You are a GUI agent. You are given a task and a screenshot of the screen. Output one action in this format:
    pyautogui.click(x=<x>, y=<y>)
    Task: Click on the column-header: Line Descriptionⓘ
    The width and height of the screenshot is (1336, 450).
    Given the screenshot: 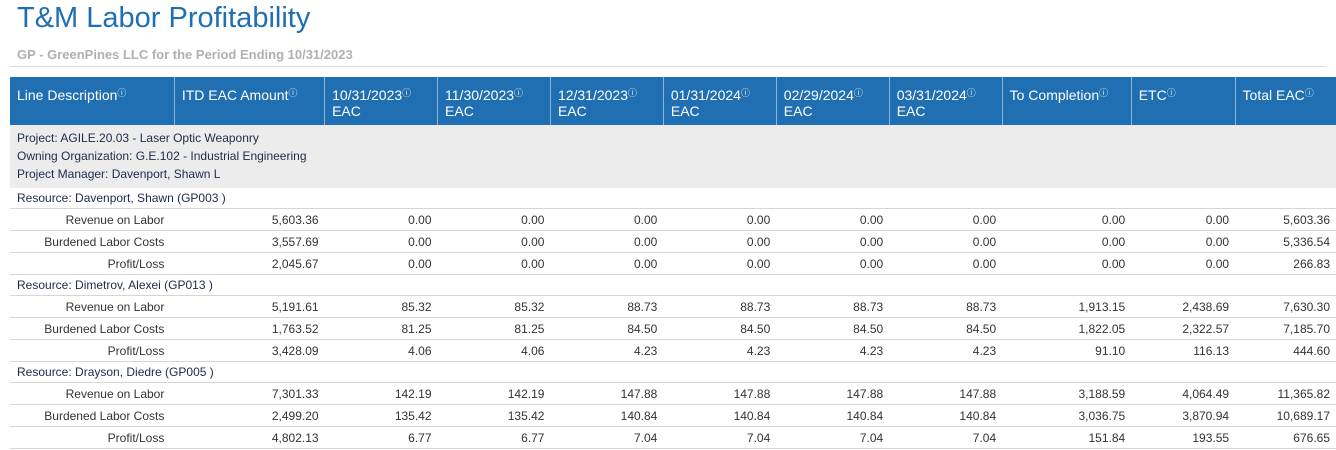 What is the action you would take?
    pyautogui.click(x=92, y=101)
    